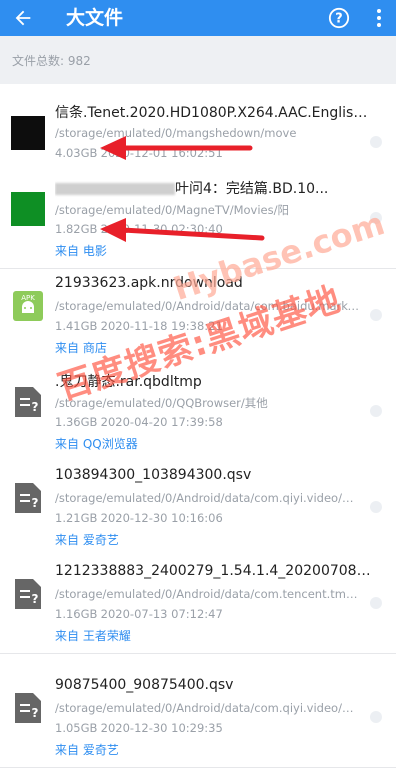 The height and width of the screenshot is (768, 396). I want to click on file-name: 21933623.apk.nrdownload, so click(149, 283).